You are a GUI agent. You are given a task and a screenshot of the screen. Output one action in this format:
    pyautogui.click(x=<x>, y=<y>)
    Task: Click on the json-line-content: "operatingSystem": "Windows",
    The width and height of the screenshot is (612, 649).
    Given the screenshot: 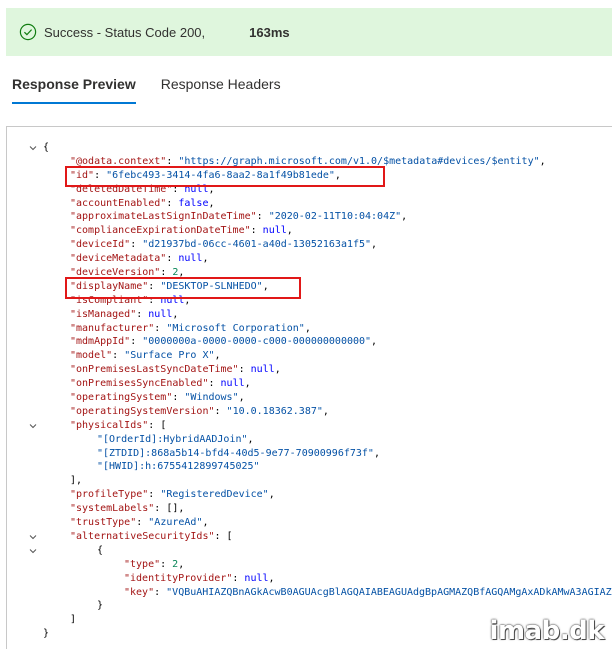 What is the action you would take?
    pyautogui.click(x=157, y=398)
    